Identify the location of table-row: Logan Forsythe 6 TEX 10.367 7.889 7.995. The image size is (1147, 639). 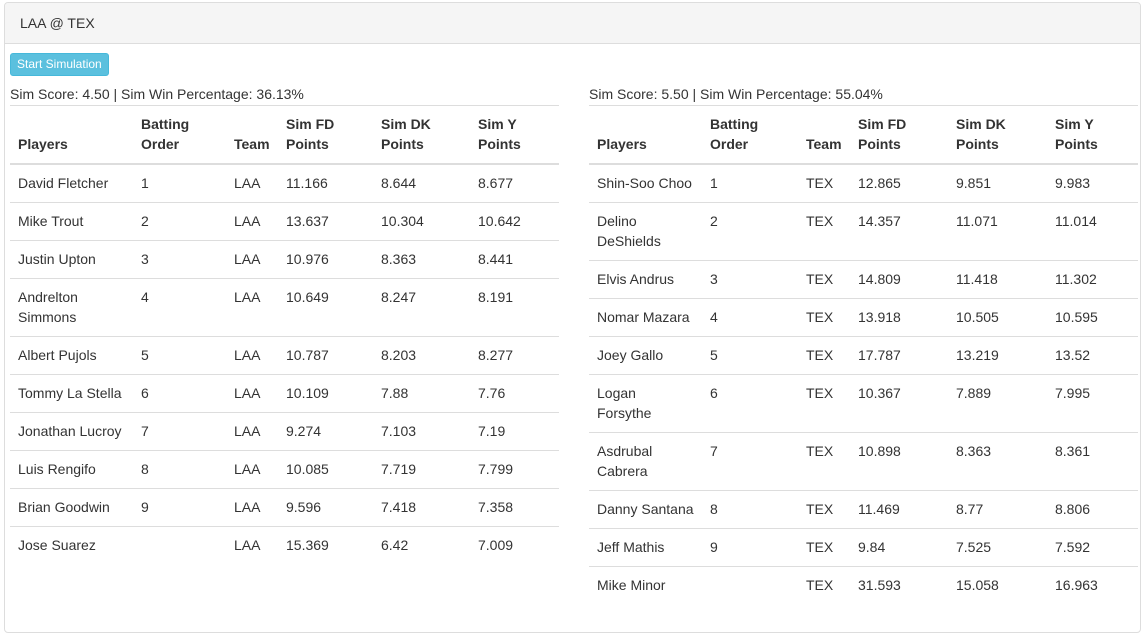
(863, 403).